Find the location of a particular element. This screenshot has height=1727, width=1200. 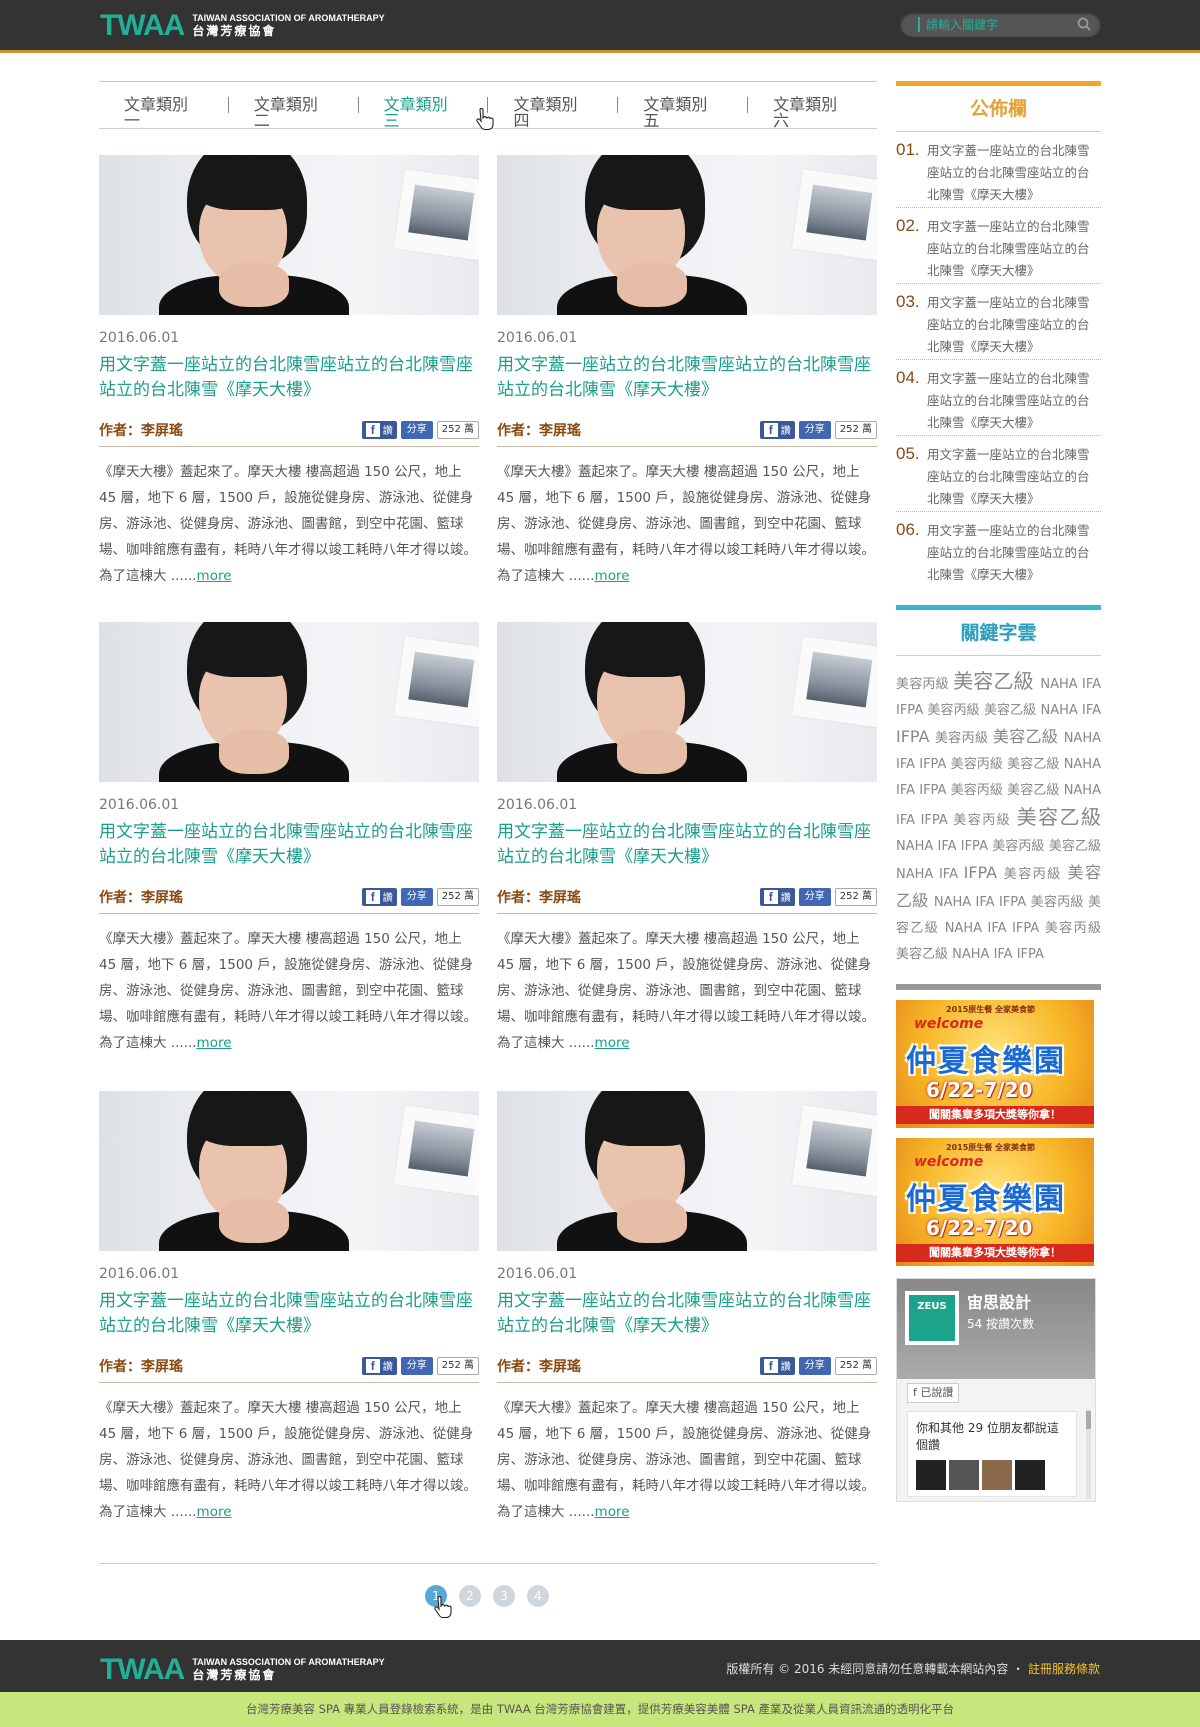

notice-item: 04. 用文字蓋一座站立的台北陳雪座站立的台北陳雪座站立的台北陳雪《摩天大樓》 is located at coordinates (998, 398).